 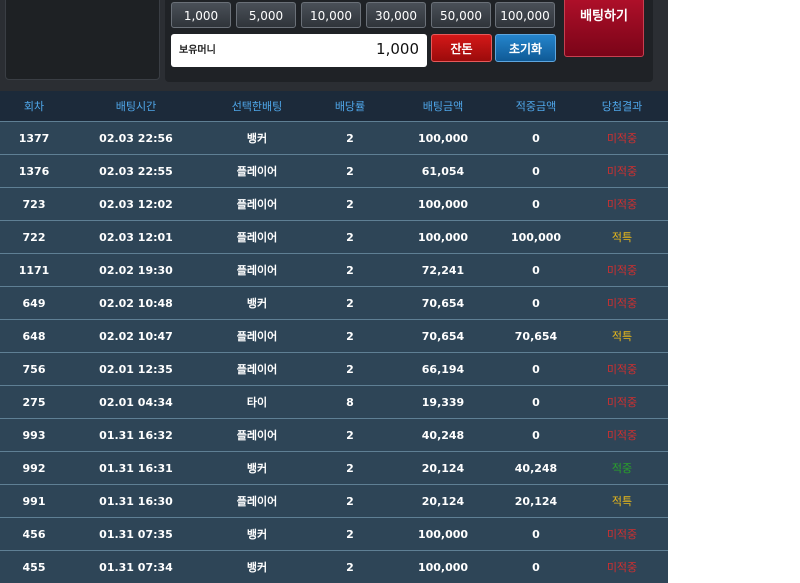 What do you see at coordinates (525, 15) in the screenshot?
I see `chip-button: 100,000` at bounding box center [525, 15].